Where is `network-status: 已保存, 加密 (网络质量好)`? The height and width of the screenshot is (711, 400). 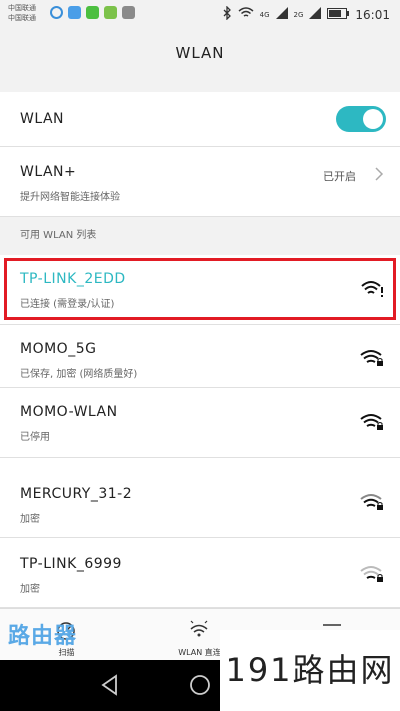 network-status: 已保存, 加密 (网络质量好) is located at coordinates (79, 374).